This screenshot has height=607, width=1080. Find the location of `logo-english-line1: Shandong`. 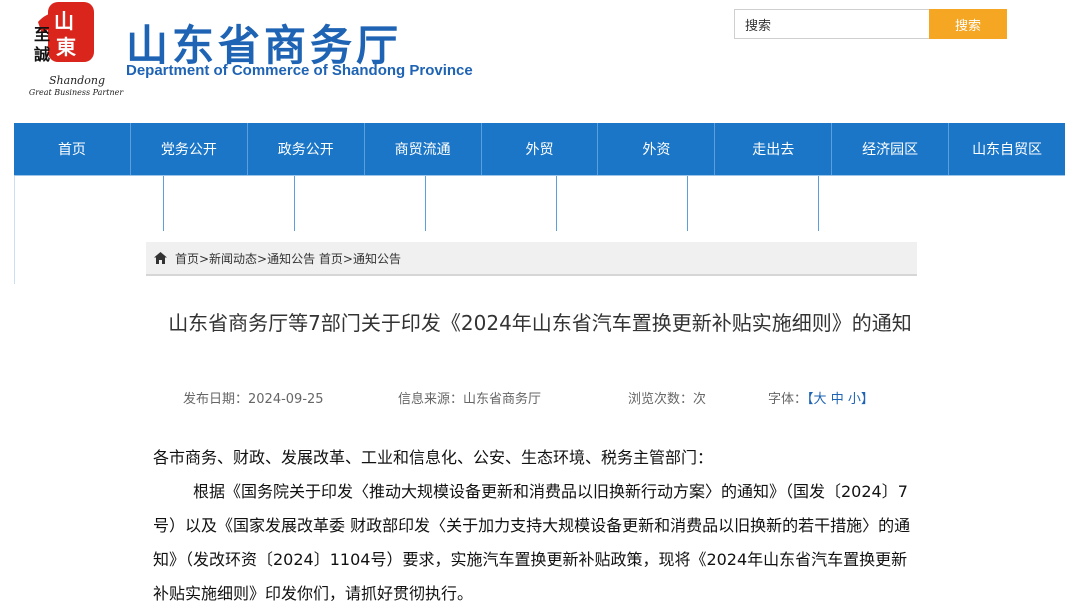

logo-english-line1: Shandong is located at coordinates (77, 80).